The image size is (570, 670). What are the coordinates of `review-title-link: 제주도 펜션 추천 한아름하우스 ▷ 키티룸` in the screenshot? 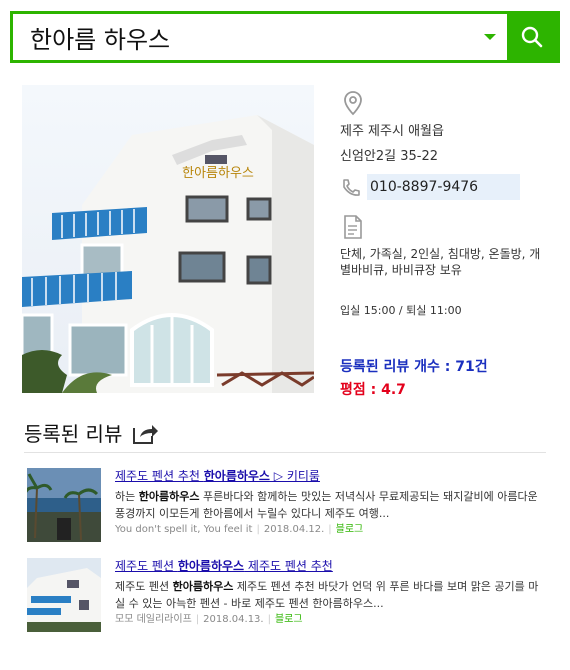 It's located at (331, 476).